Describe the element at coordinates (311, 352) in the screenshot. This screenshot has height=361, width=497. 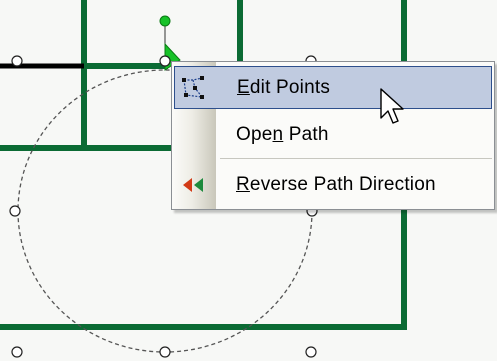
I see `handle-bottom-right` at that location.